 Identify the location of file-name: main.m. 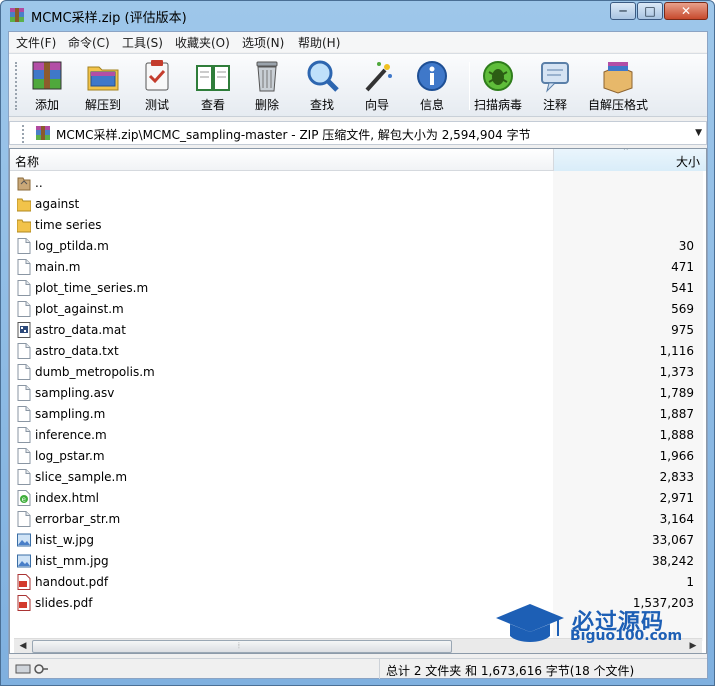
(58, 267).